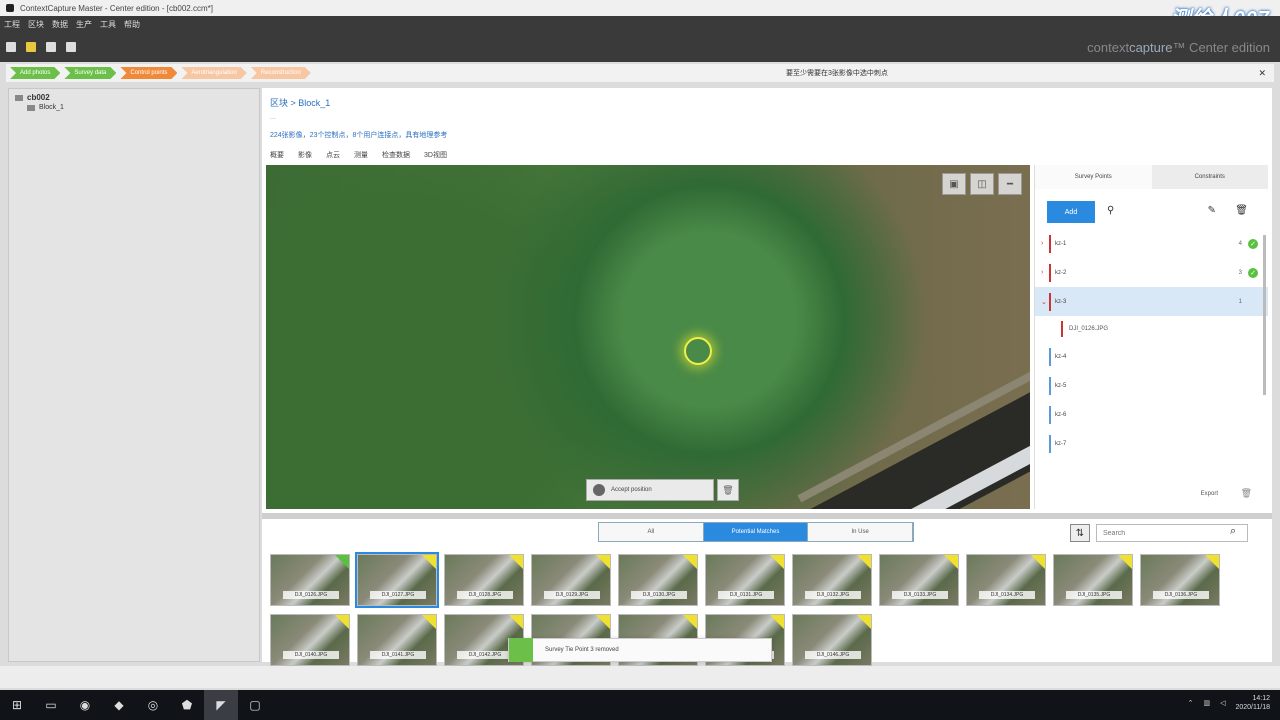  I want to click on photo-thumbnail: DJI_0133.JPG, so click(919, 580).